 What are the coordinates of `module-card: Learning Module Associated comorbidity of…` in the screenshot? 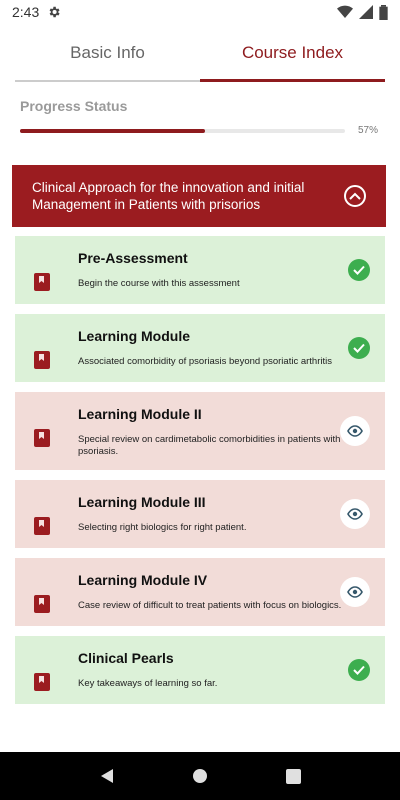 It's located at (200, 348).